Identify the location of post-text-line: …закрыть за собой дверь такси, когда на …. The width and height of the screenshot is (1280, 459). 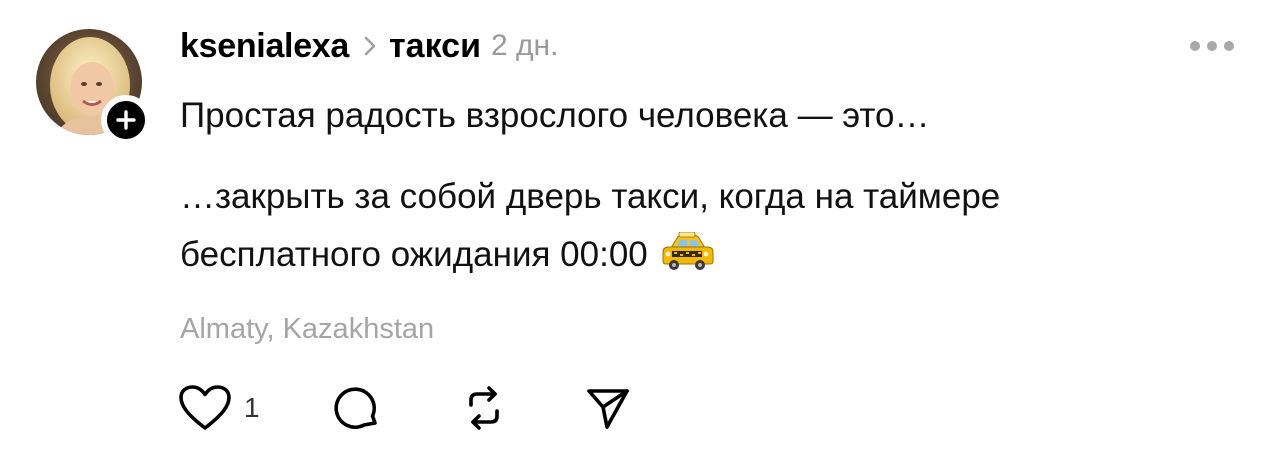
(590, 196).